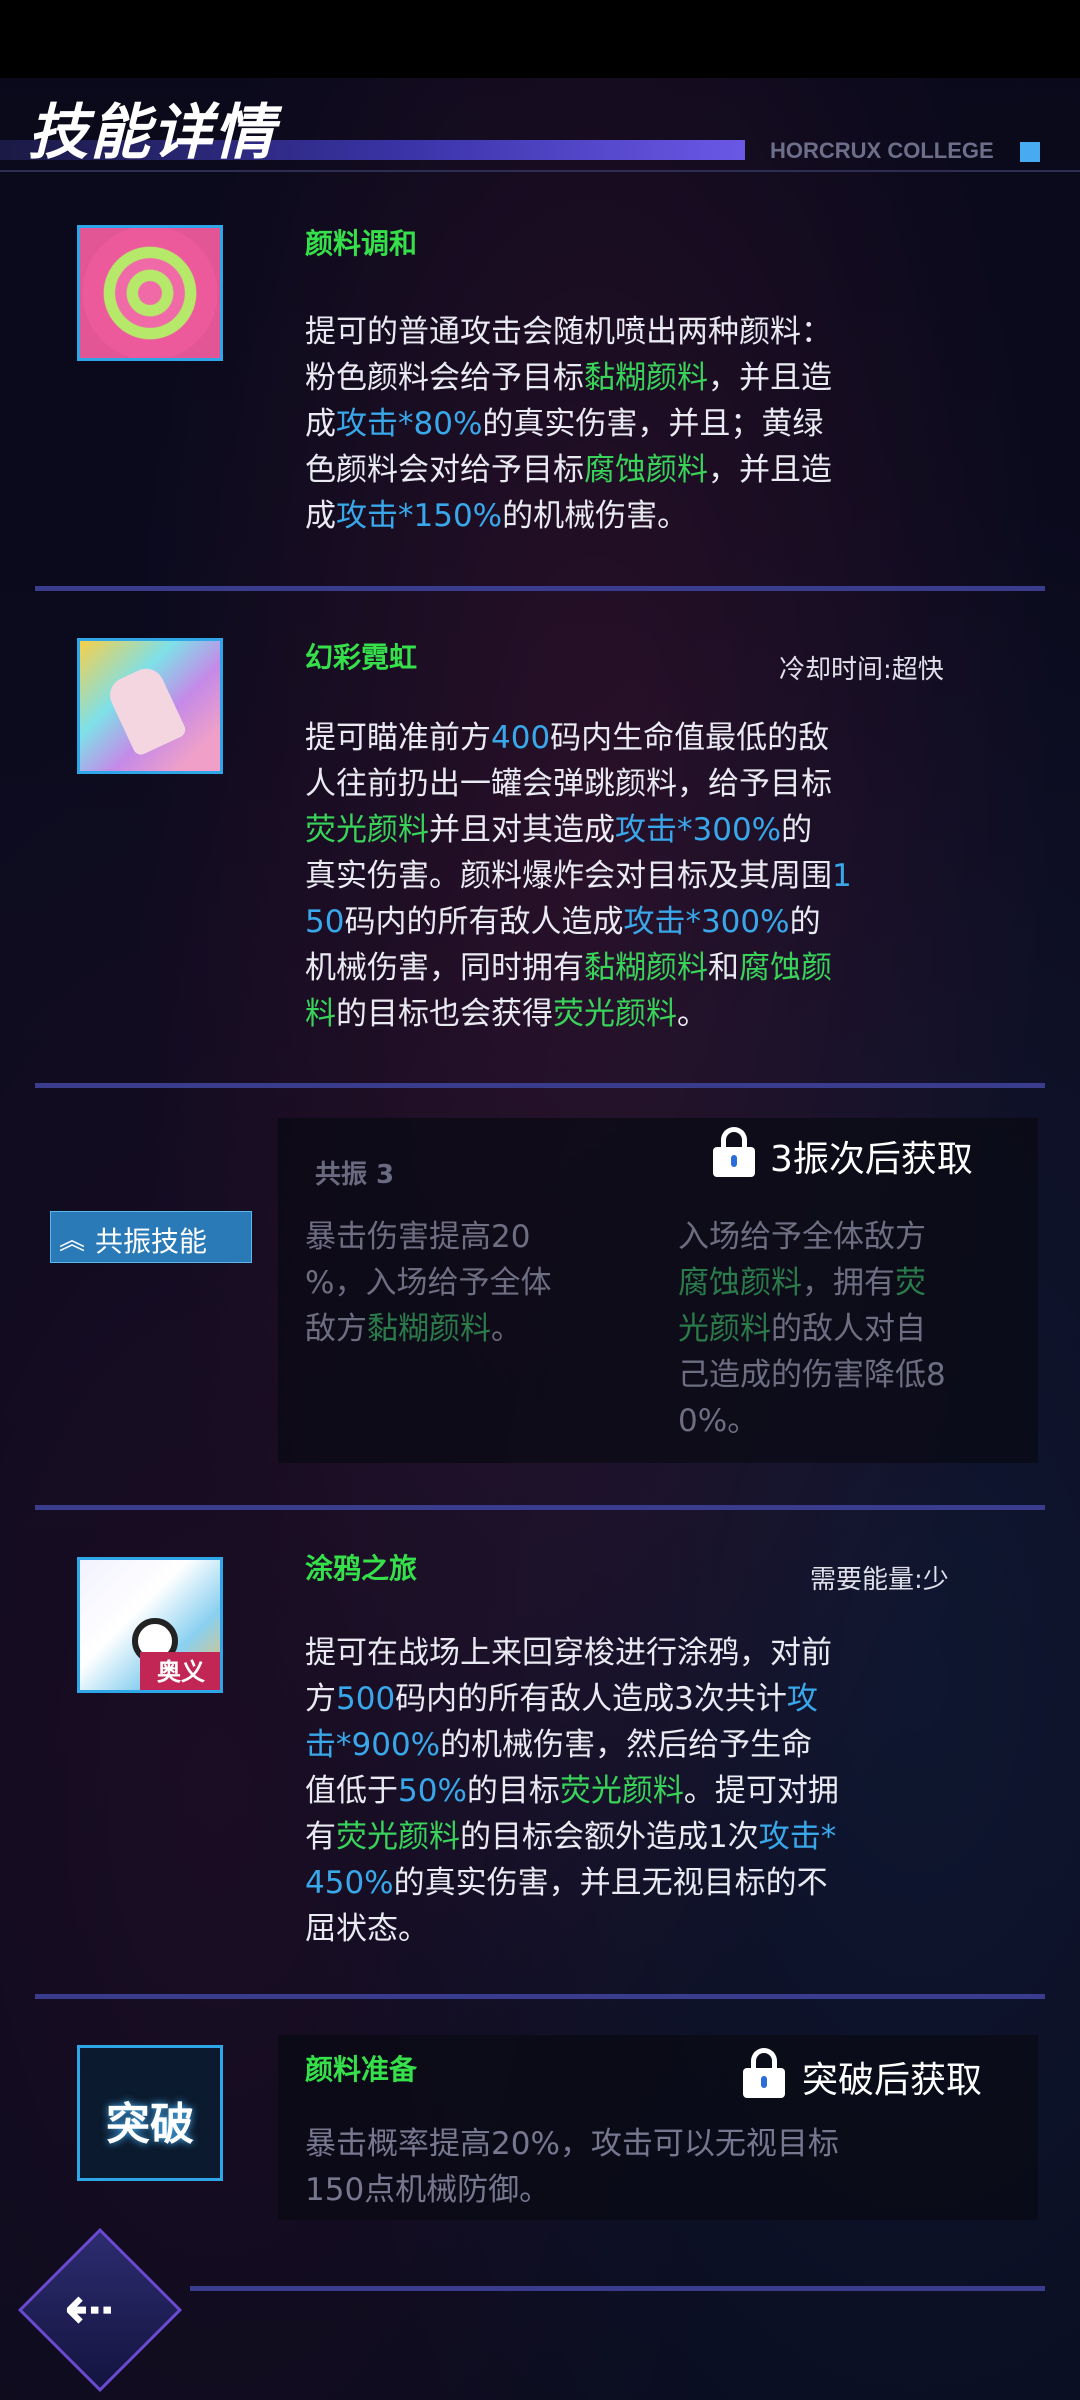  Describe the element at coordinates (152, 133) in the screenshot. I see `page-title: 技能详情` at that location.